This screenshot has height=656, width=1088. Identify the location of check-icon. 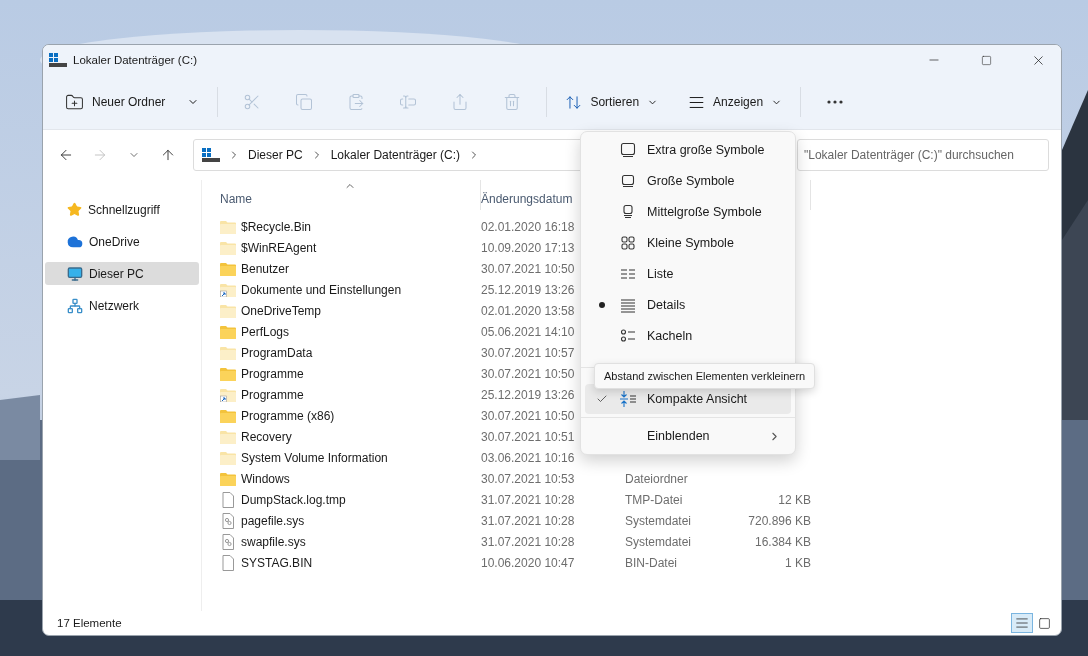
(602, 399).